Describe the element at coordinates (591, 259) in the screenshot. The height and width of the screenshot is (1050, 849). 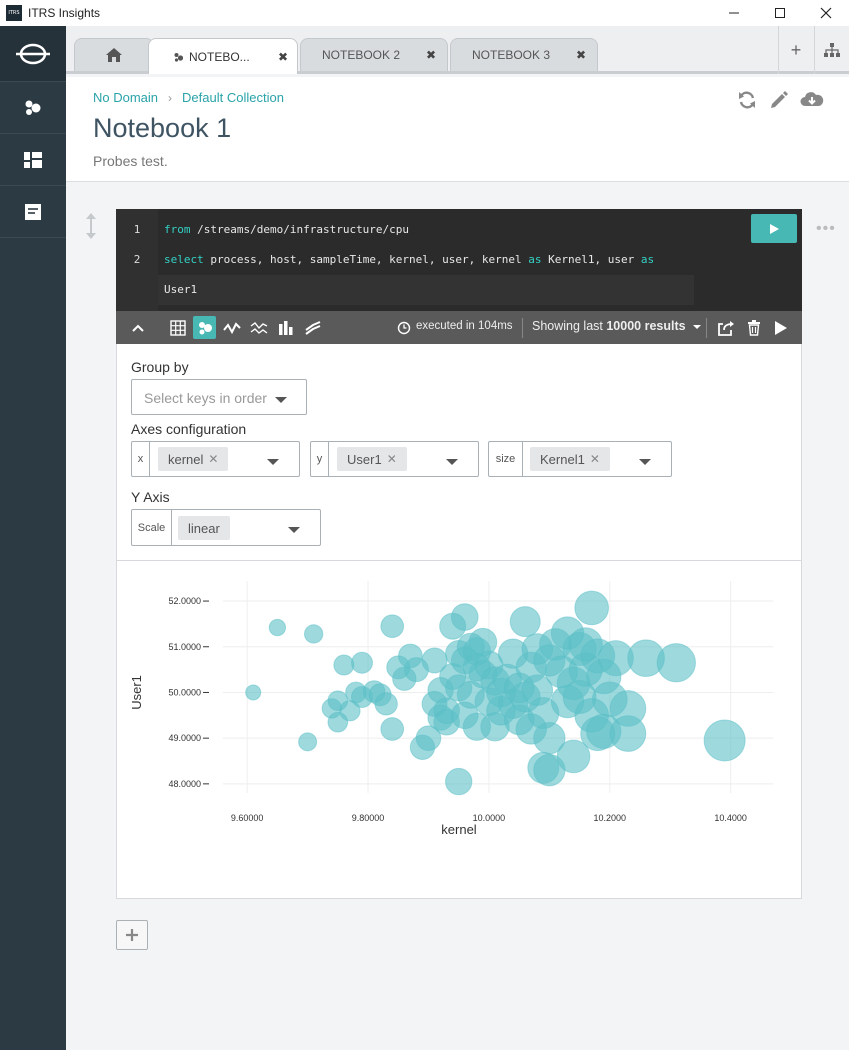
I see `code-text: Kernel1, user` at that location.